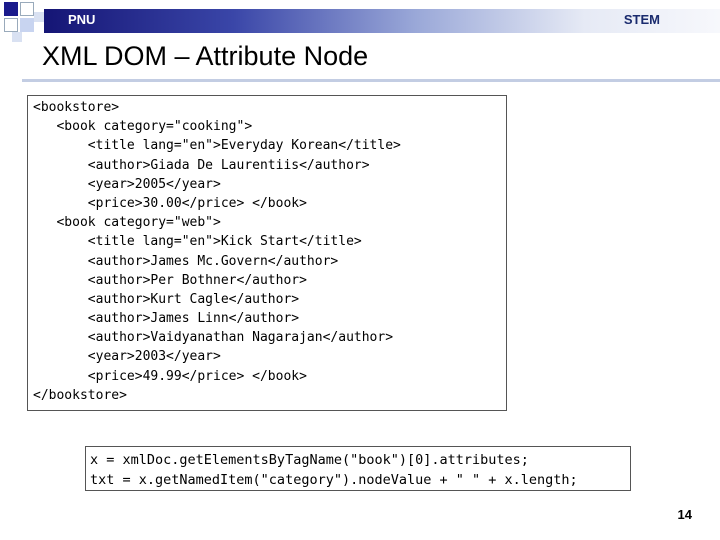  I want to click on xml-line: <author>Kurt Cagle</author>, so click(166, 299).